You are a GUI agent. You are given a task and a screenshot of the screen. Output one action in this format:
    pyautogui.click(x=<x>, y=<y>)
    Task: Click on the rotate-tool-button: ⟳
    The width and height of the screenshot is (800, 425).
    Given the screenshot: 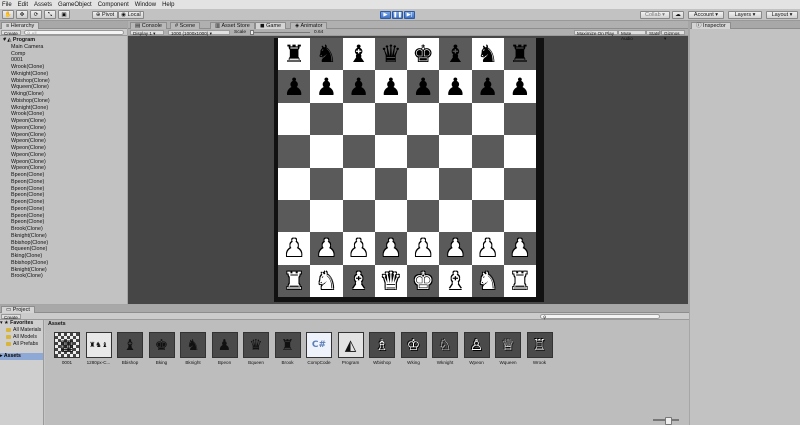 What is the action you would take?
    pyautogui.click(x=36, y=14)
    